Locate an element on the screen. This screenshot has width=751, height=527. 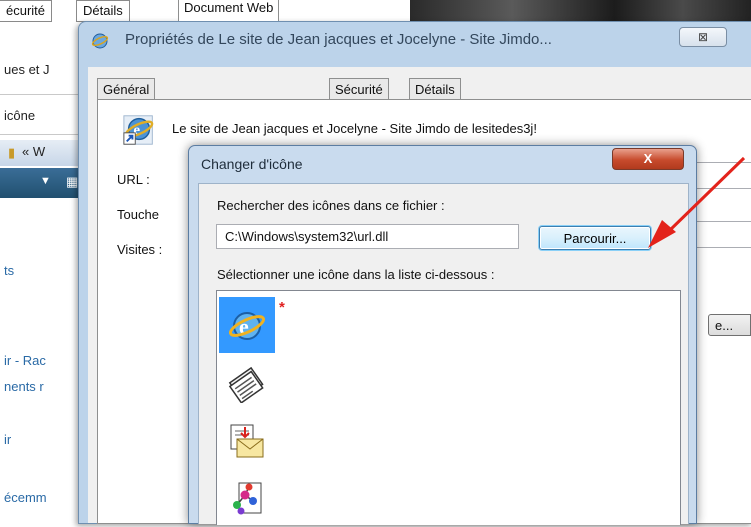
tab-security: Sécurité is located at coordinates (359, 89).